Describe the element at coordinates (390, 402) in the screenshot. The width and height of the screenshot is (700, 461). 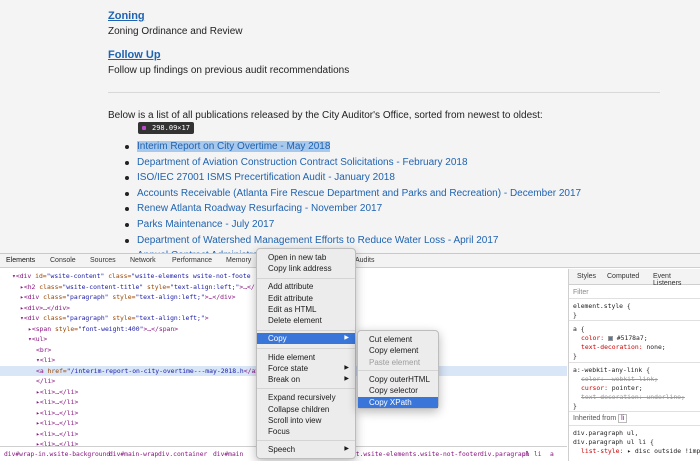
I see `menu-item-label: Copy XPath` at that location.